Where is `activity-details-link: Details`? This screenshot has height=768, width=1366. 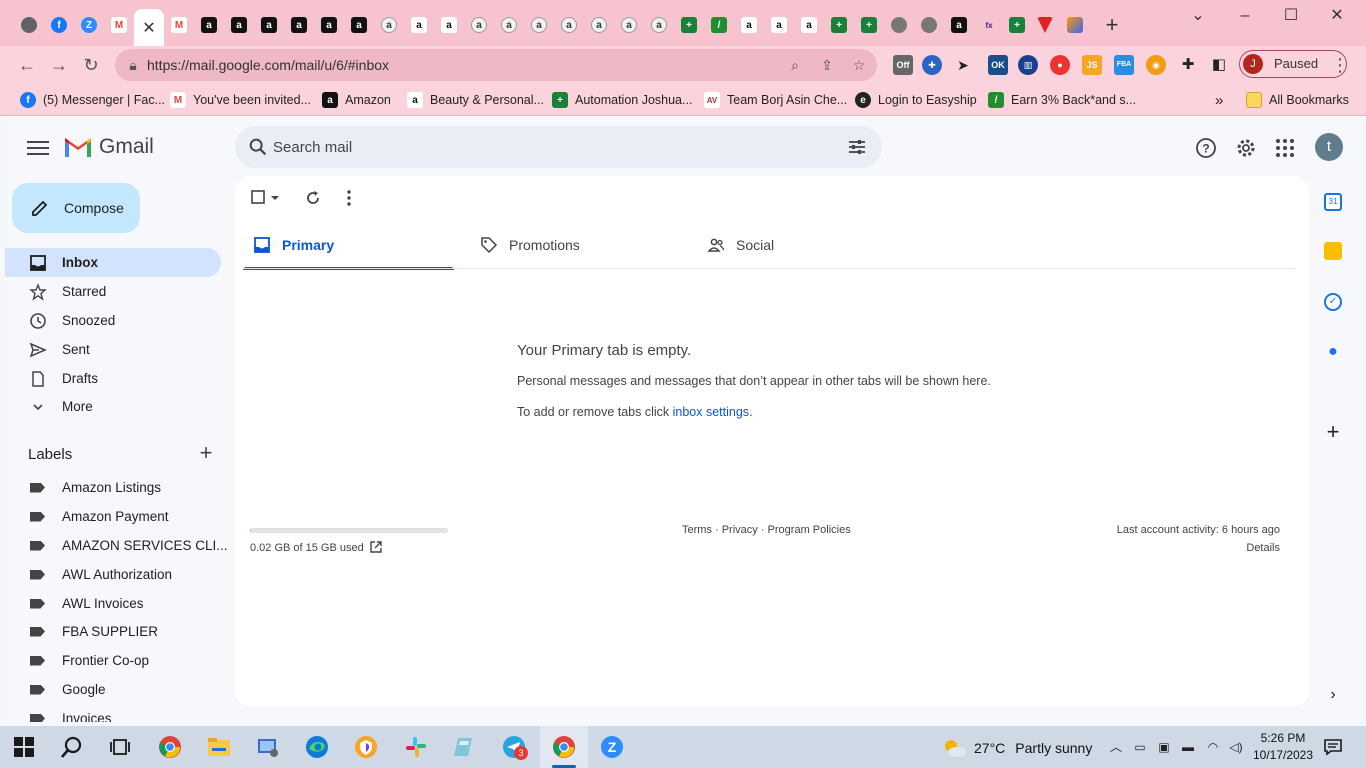
activity-details-link: Details is located at coordinates (1263, 548).